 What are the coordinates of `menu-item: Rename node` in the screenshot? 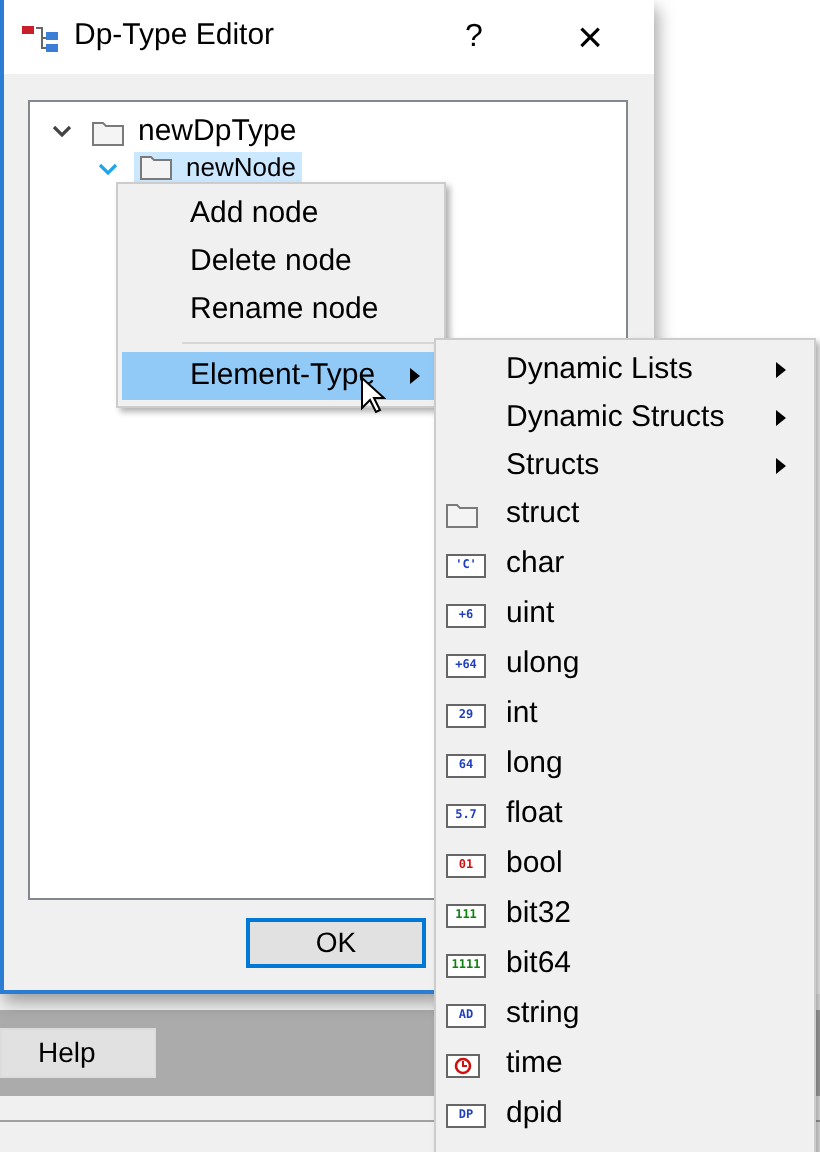 It's located at (281, 310).